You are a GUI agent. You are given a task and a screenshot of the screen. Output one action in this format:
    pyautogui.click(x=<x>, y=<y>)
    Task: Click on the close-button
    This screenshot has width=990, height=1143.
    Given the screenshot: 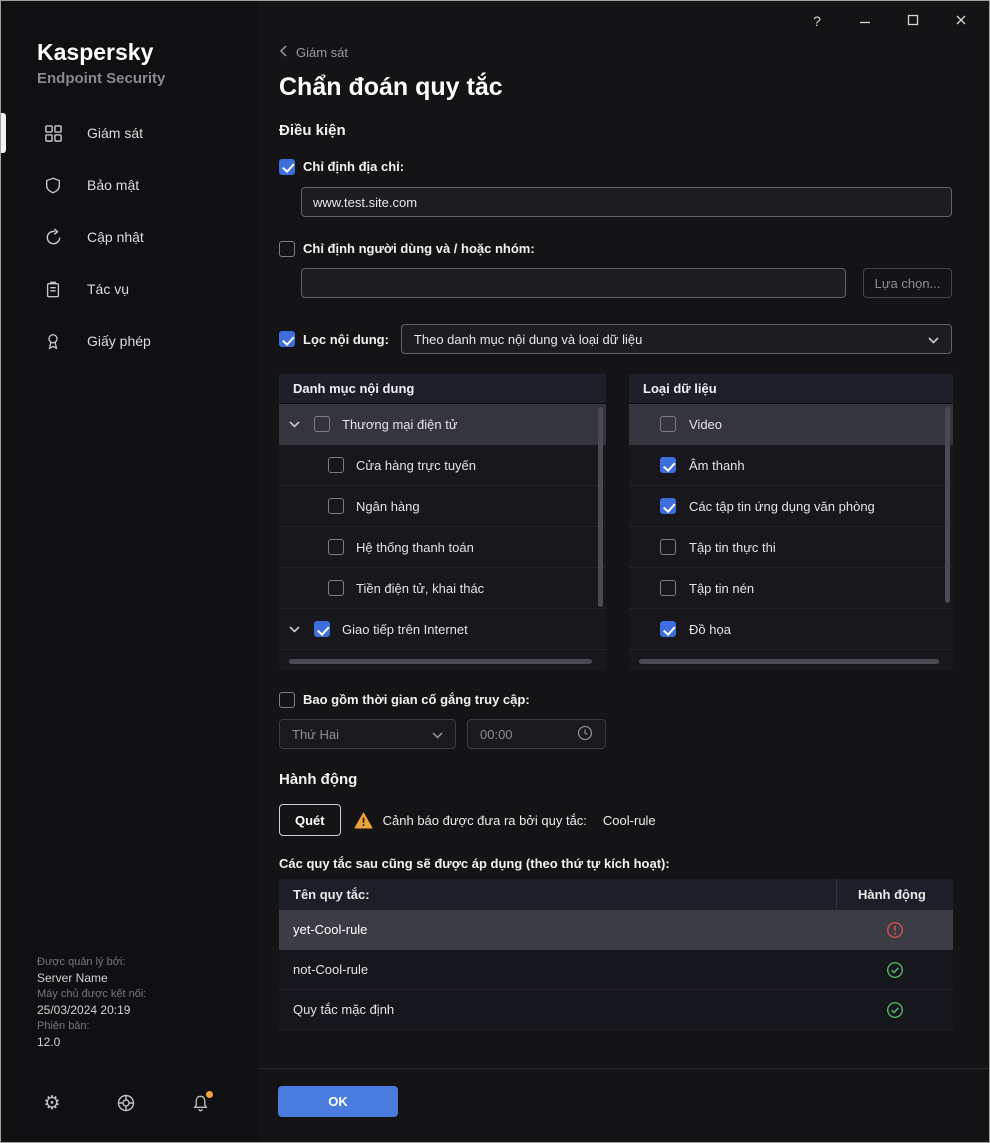 What is the action you would take?
    pyautogui.click(x=961, y=21)
    